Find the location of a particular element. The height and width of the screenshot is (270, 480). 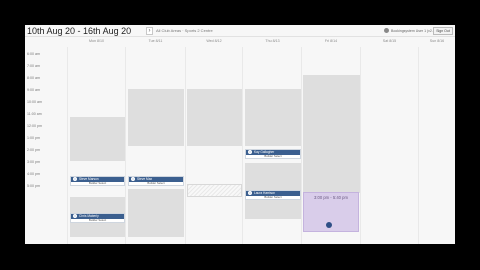

booking-card: Laura Harrison Builder Select is located at coordinates (273, 195).